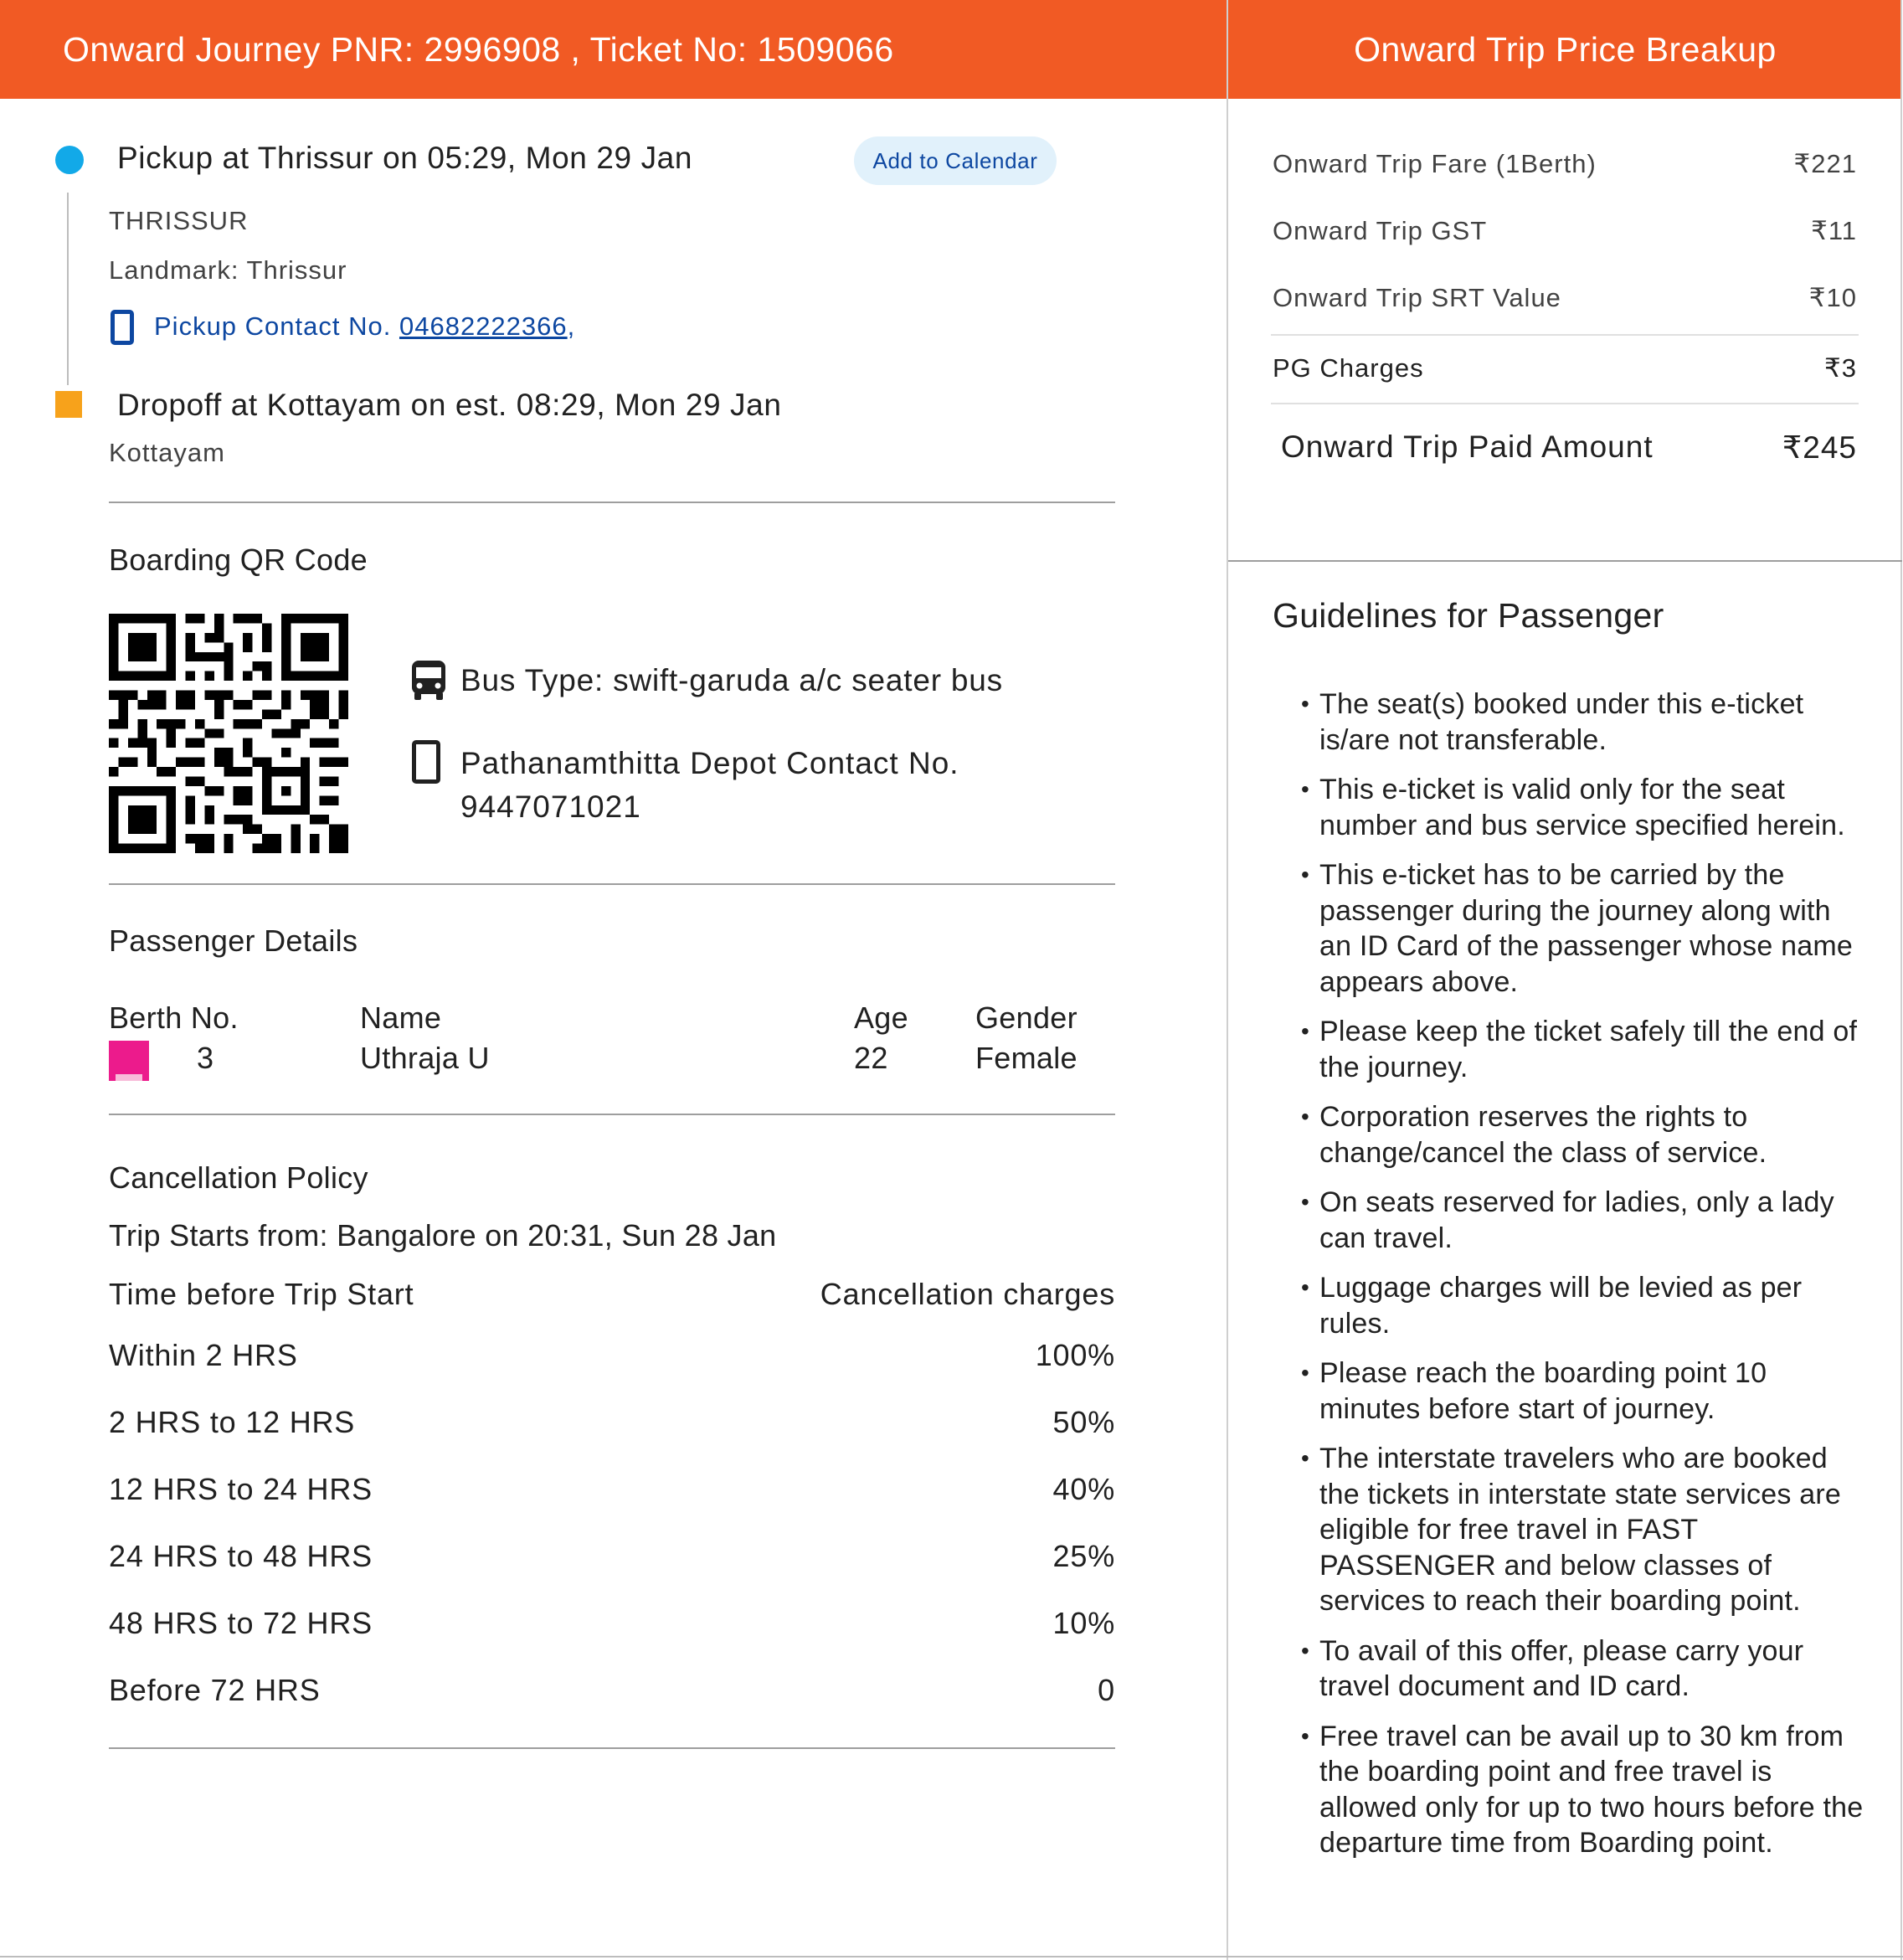 This screenshot has width=1903, height=1960. What do you see at coordinates (550, 807) in the screenshot?
I see `depot-contact-number: 9447071021` at bounding box center [550, 807].